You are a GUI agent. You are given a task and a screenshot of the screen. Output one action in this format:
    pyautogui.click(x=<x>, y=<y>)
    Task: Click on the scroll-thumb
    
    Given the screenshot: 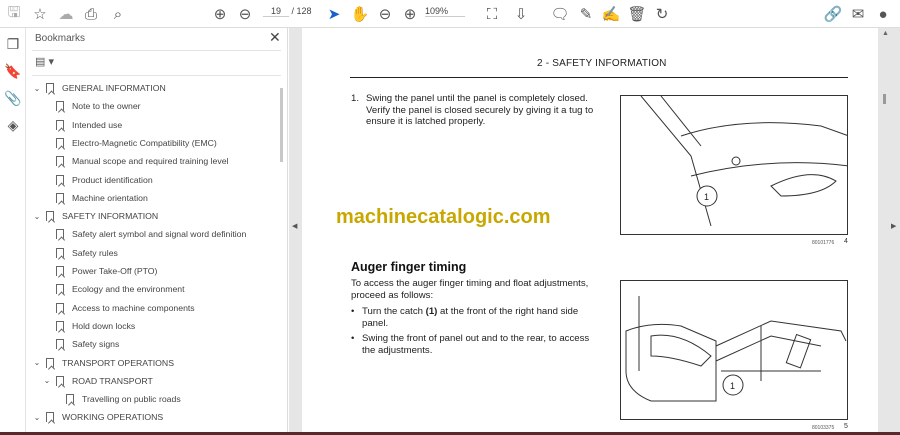 What is the action you would take?
    pyautogui.click(x=884, y=99)
    